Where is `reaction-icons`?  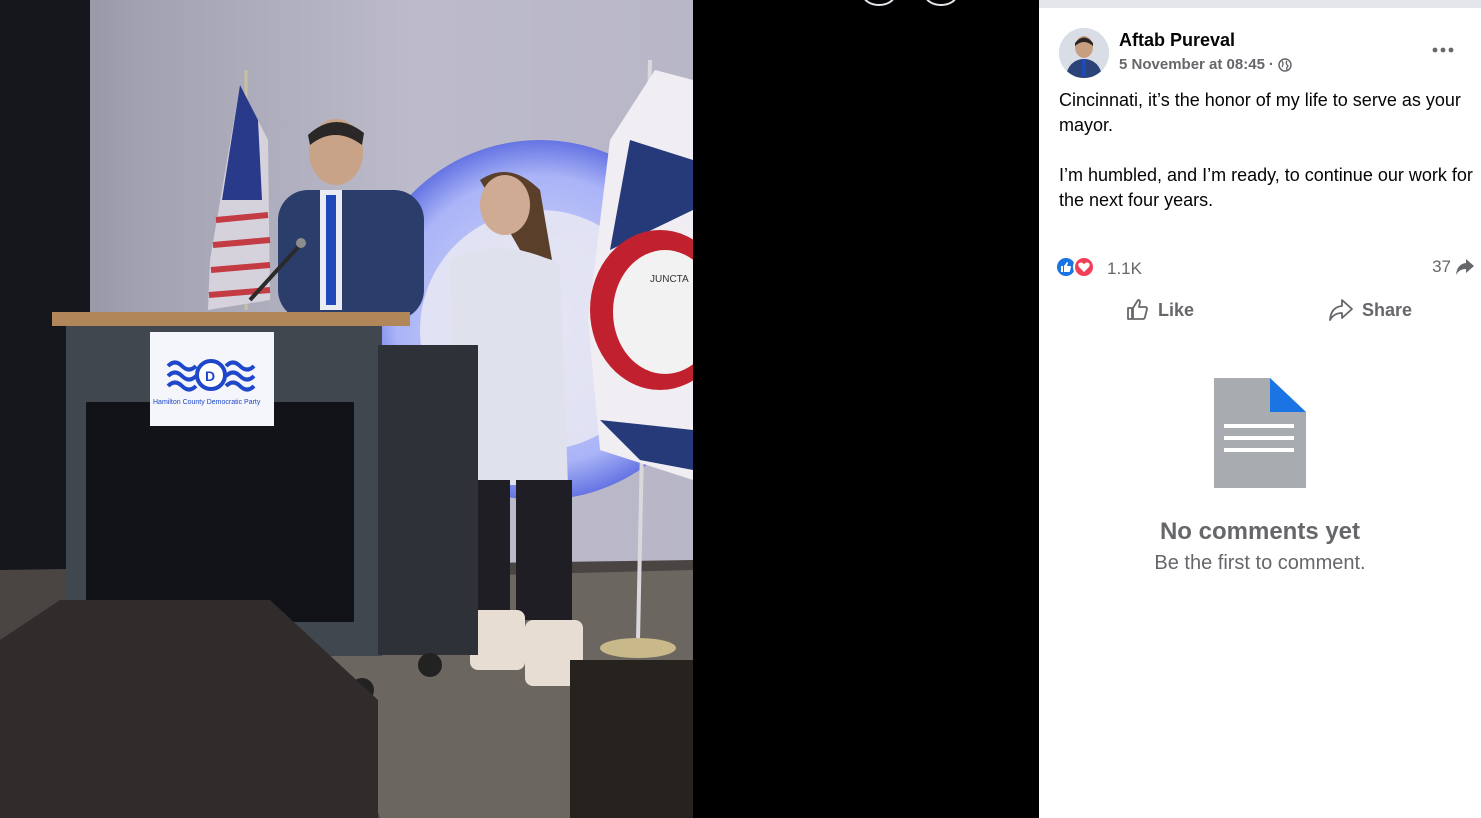 reaction-icons is located at coordinates (1075, 267).